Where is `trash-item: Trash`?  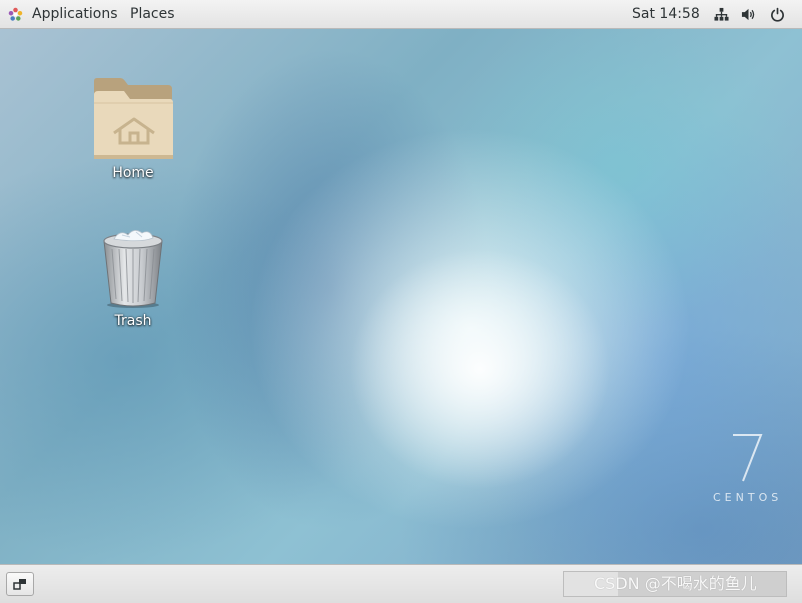
trash-item: Trash is located at coordinates (133, 278).